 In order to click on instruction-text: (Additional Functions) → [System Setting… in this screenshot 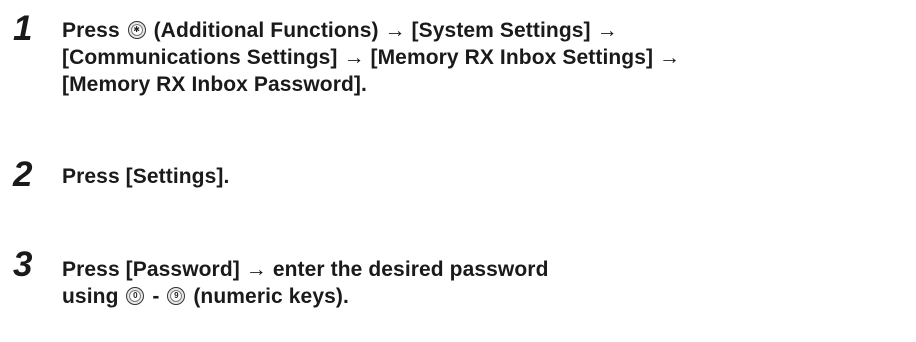, I will do `click(382, 30)`.